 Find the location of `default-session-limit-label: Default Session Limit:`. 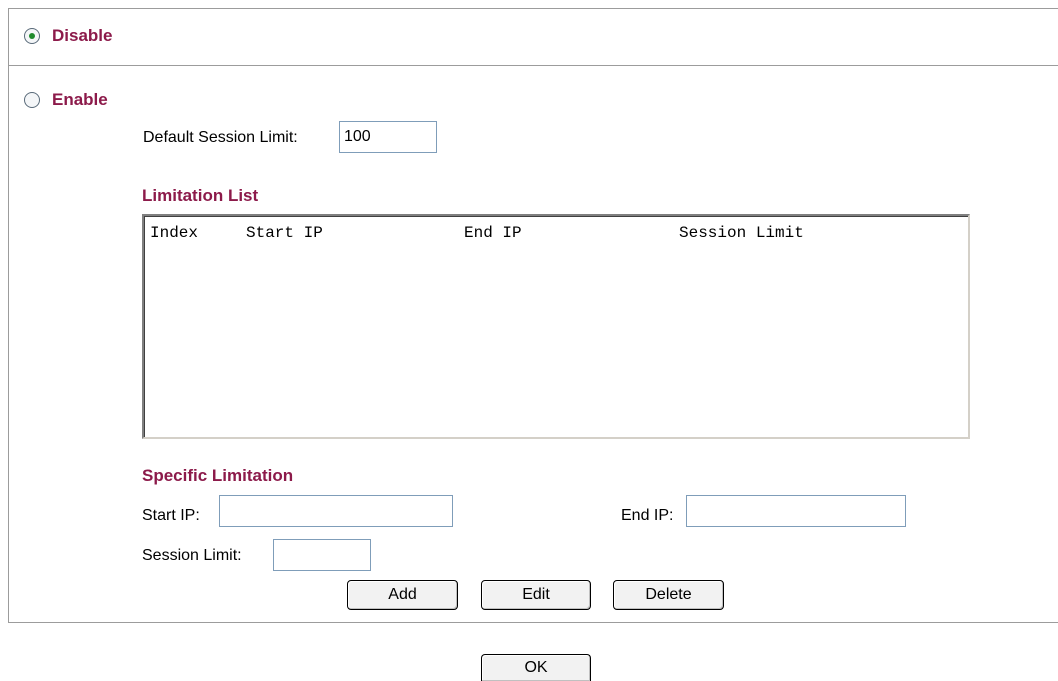

default-session-limit-label: Default Session Limit: is located at coordinates (220, 137).